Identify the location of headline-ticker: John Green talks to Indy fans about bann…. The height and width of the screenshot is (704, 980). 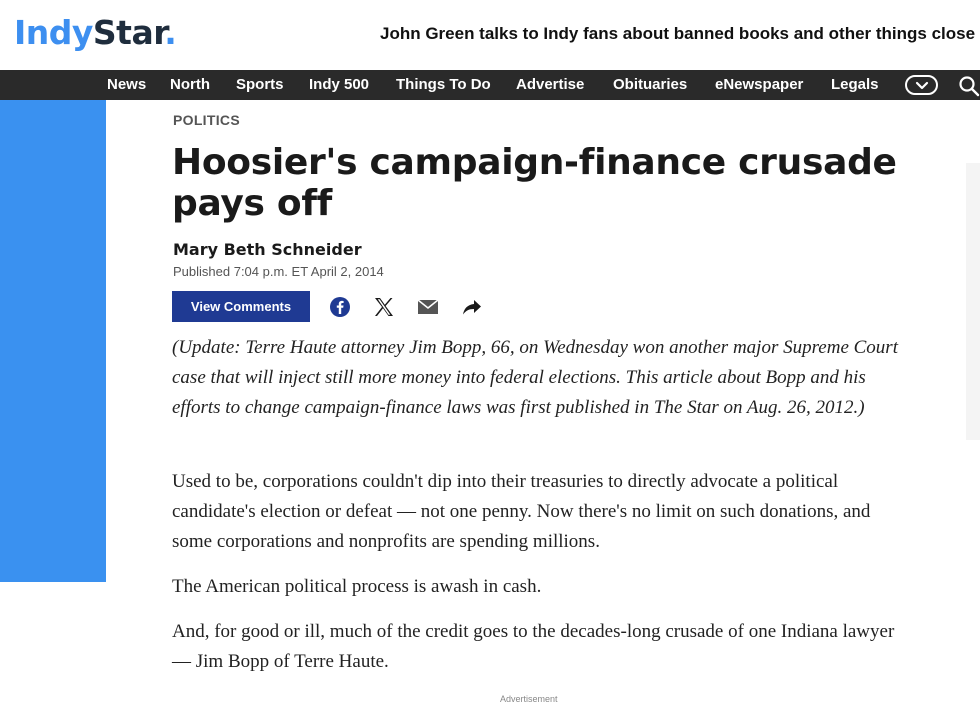
(677, 34).